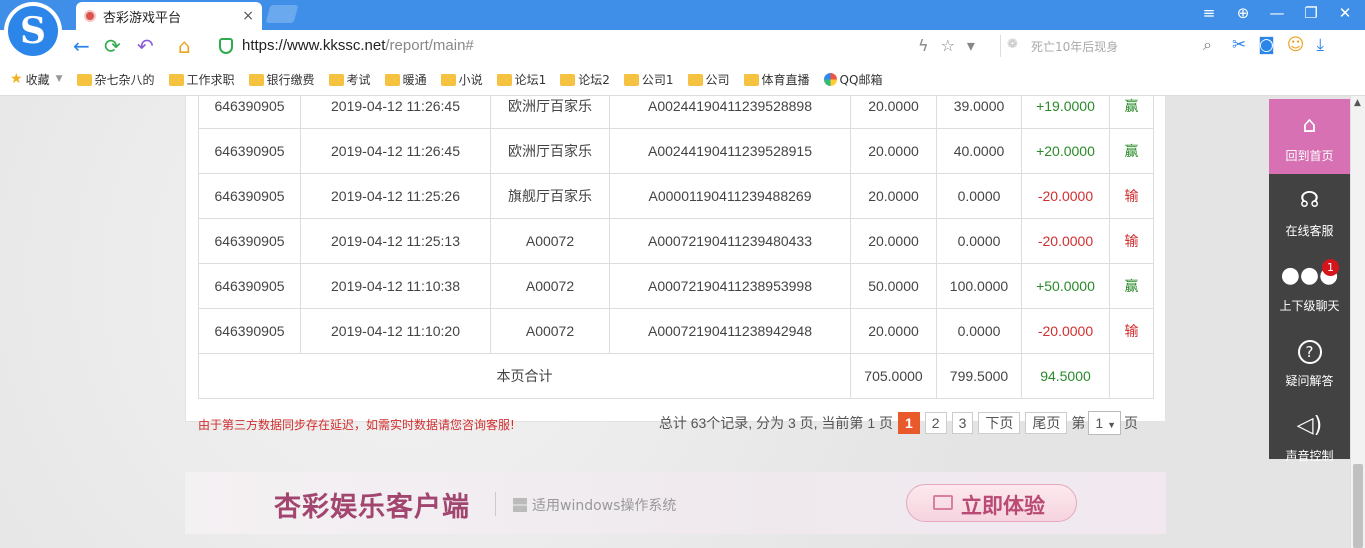  Describe the element at coordinates (1309, 200) in the screenshot. I see `headset-24-icon: ☊` at that location.